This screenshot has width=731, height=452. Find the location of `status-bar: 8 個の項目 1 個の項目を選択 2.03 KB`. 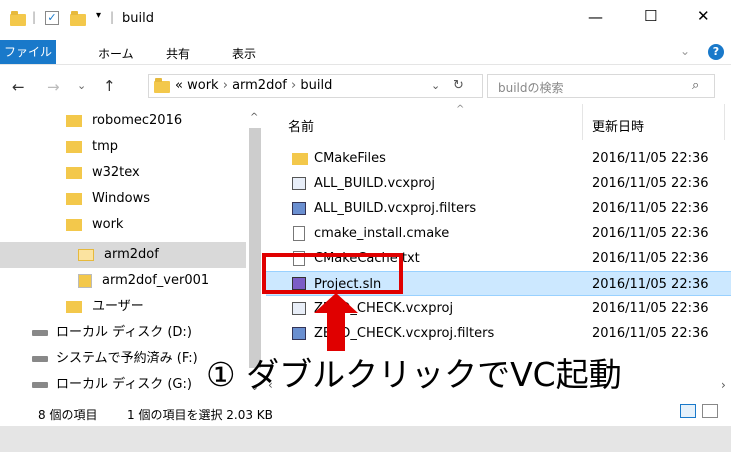

status-bar: 8 個の項目 1 個の項目を選択 2.03 KB is located at coordinates (365, 415).